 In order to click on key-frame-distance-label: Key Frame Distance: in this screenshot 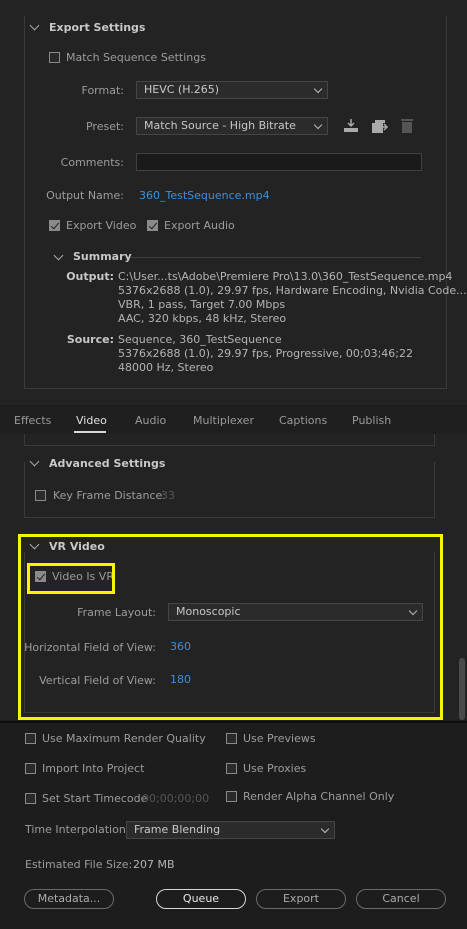, I will do `click(110, 495)`.